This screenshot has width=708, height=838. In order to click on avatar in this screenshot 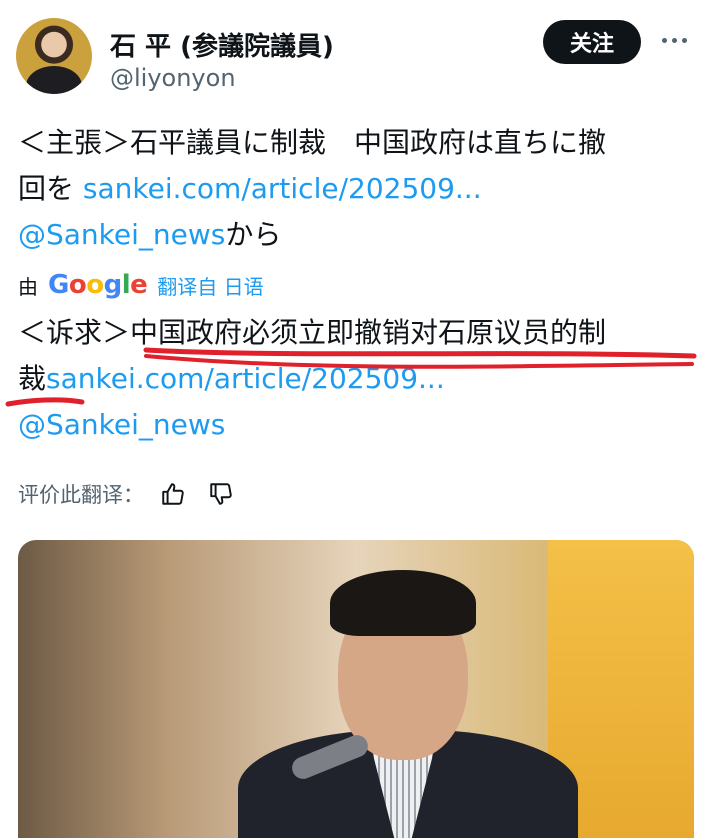, I will do `click(54, 56)`.